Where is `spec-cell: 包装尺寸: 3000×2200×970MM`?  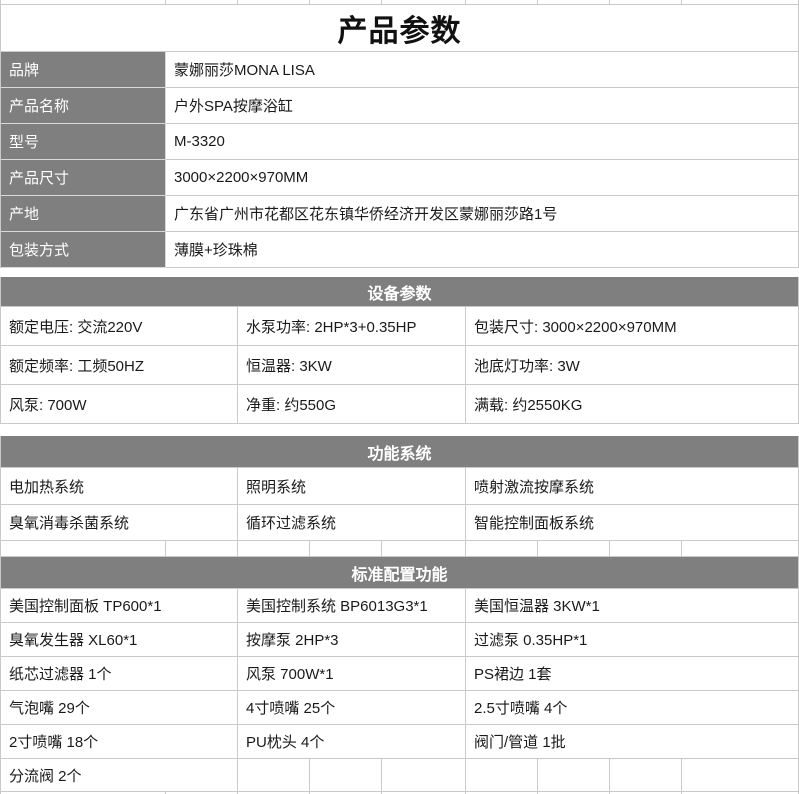 spec-cell: 包装尺寸: 3000×2200×970MM is located at coordinates (632, 326).